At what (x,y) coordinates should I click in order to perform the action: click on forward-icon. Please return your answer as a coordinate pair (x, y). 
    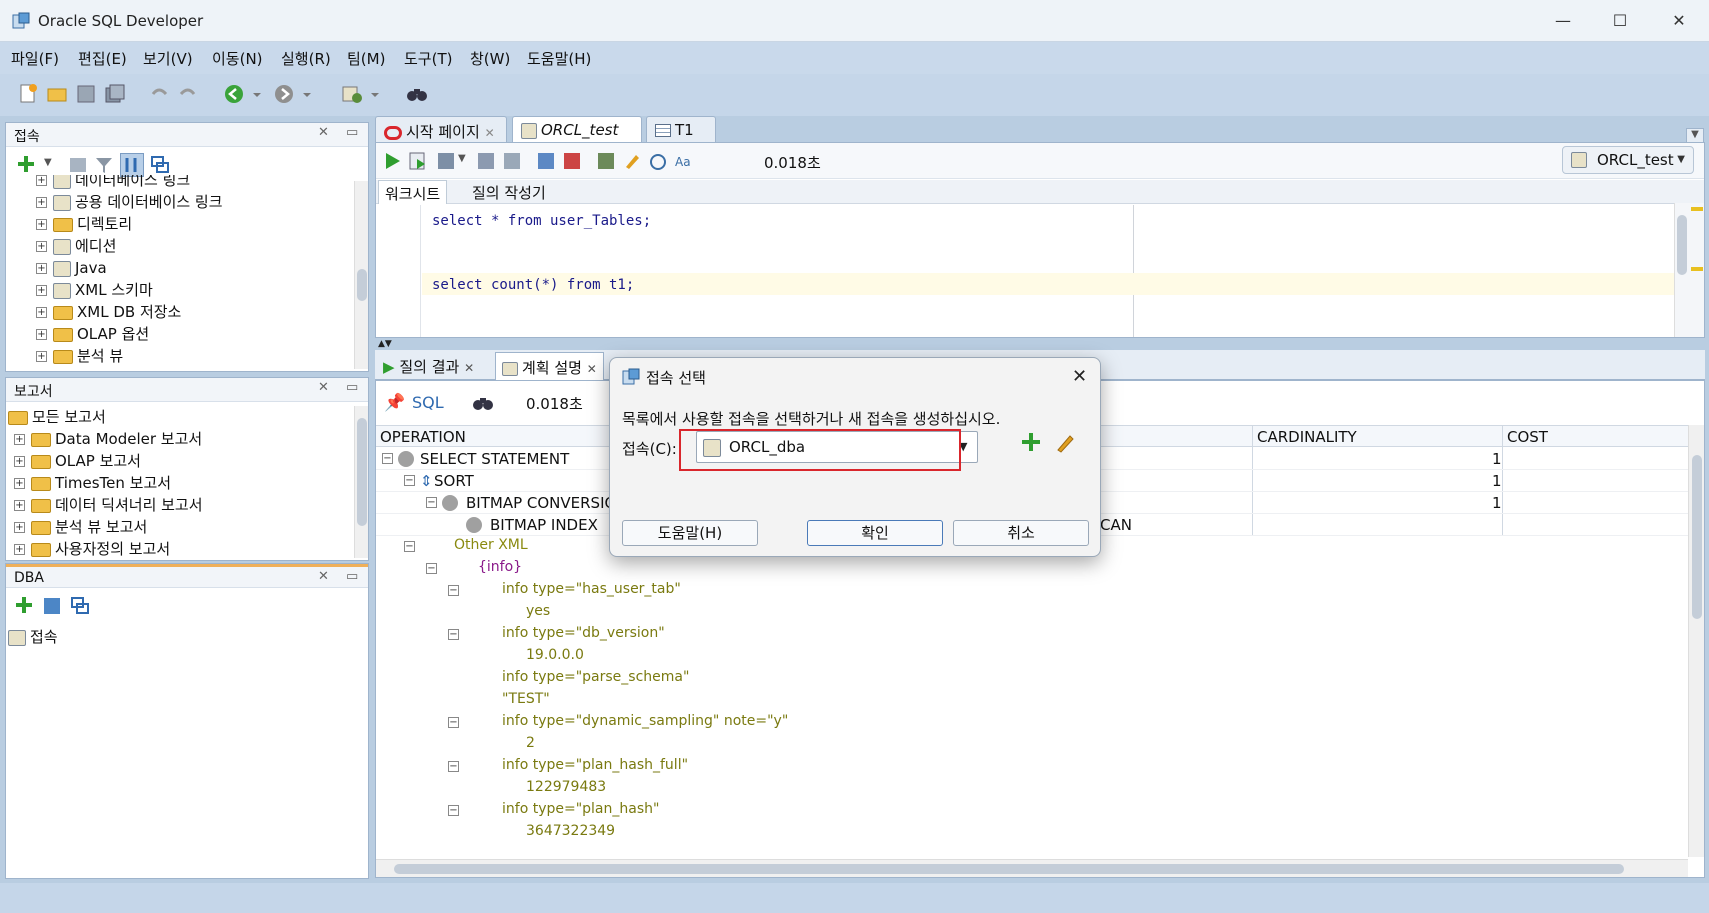
    Looking at the image, I should click on (284, 94).